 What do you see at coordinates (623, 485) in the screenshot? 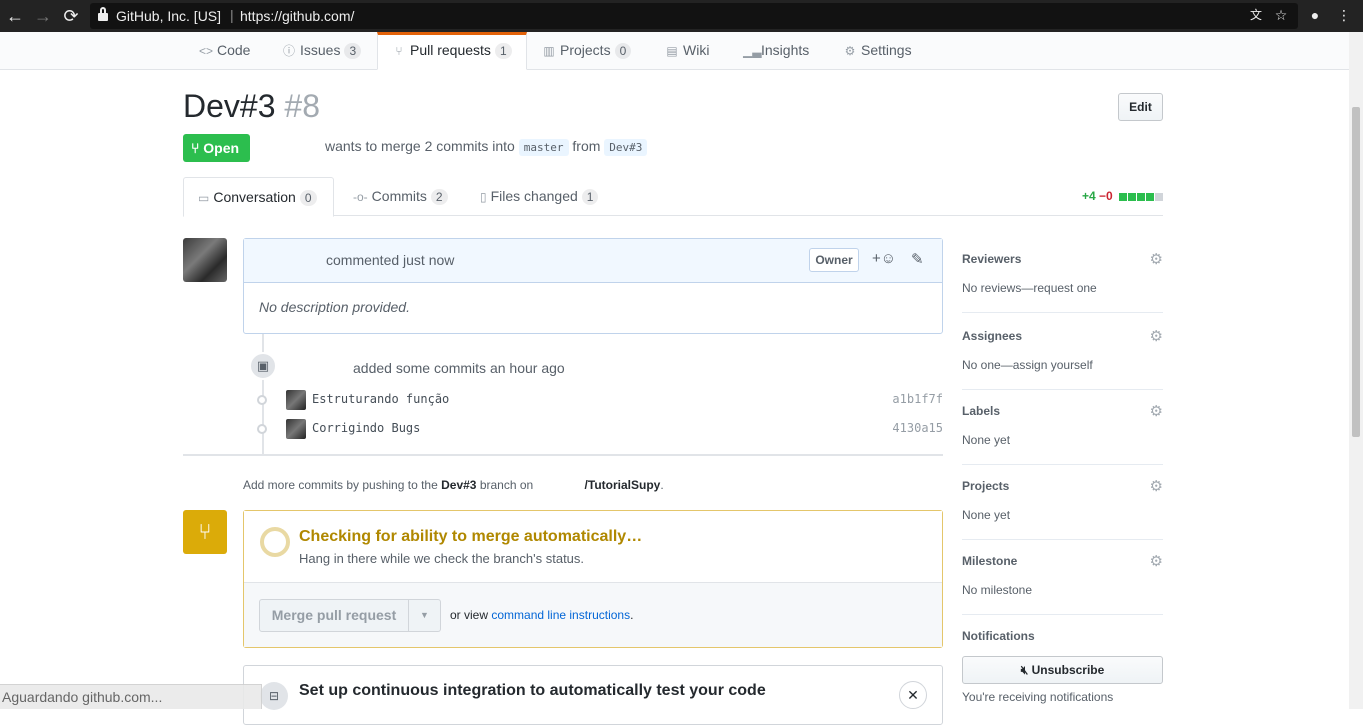
I see `push-hint-repo: /TutorialSupy` at bounding box center [623, 485].